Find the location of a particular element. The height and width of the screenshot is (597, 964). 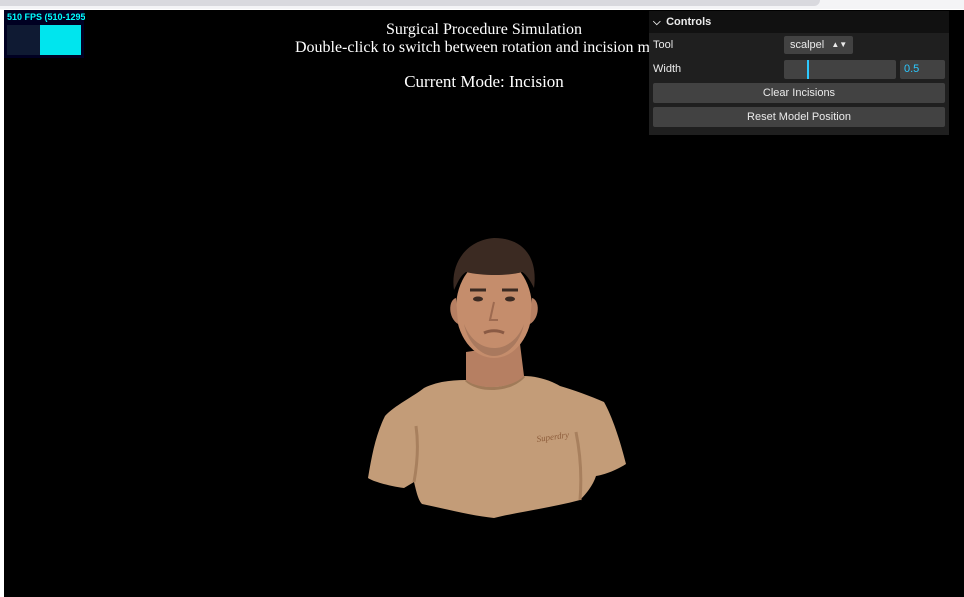

left-eye is located at coordinates (478, 299).